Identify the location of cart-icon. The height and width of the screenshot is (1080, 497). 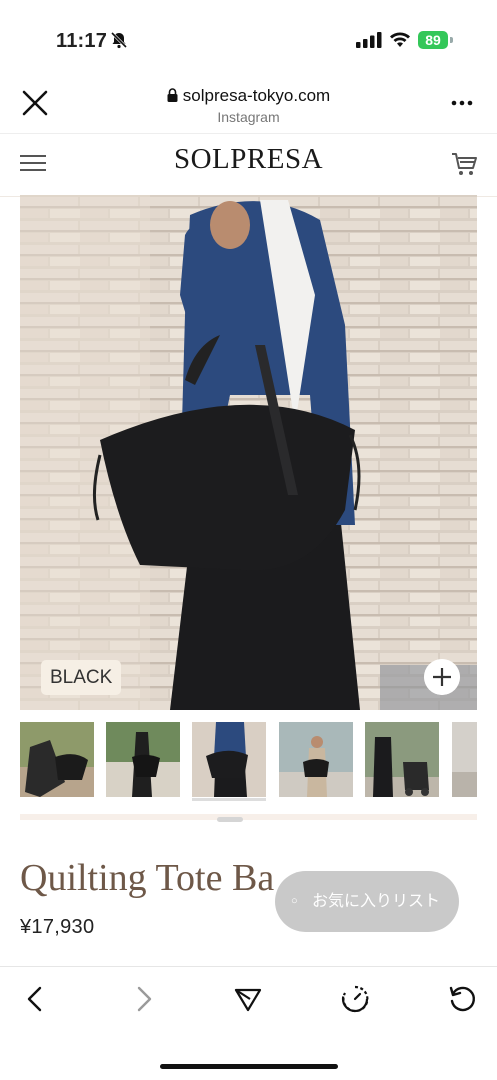
(464, 164).